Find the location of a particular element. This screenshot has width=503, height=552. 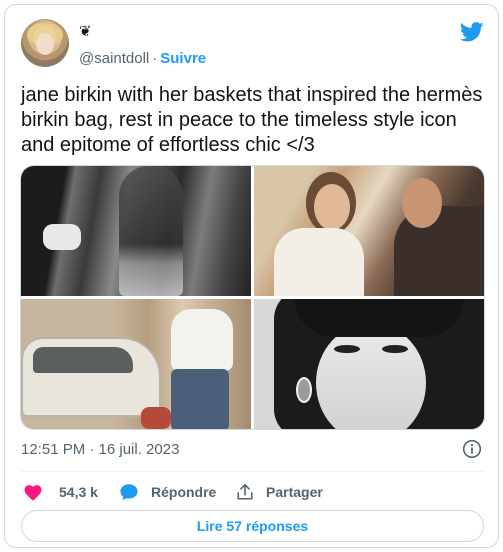

reply-label: Répondre is located at coordinates (184, 492).